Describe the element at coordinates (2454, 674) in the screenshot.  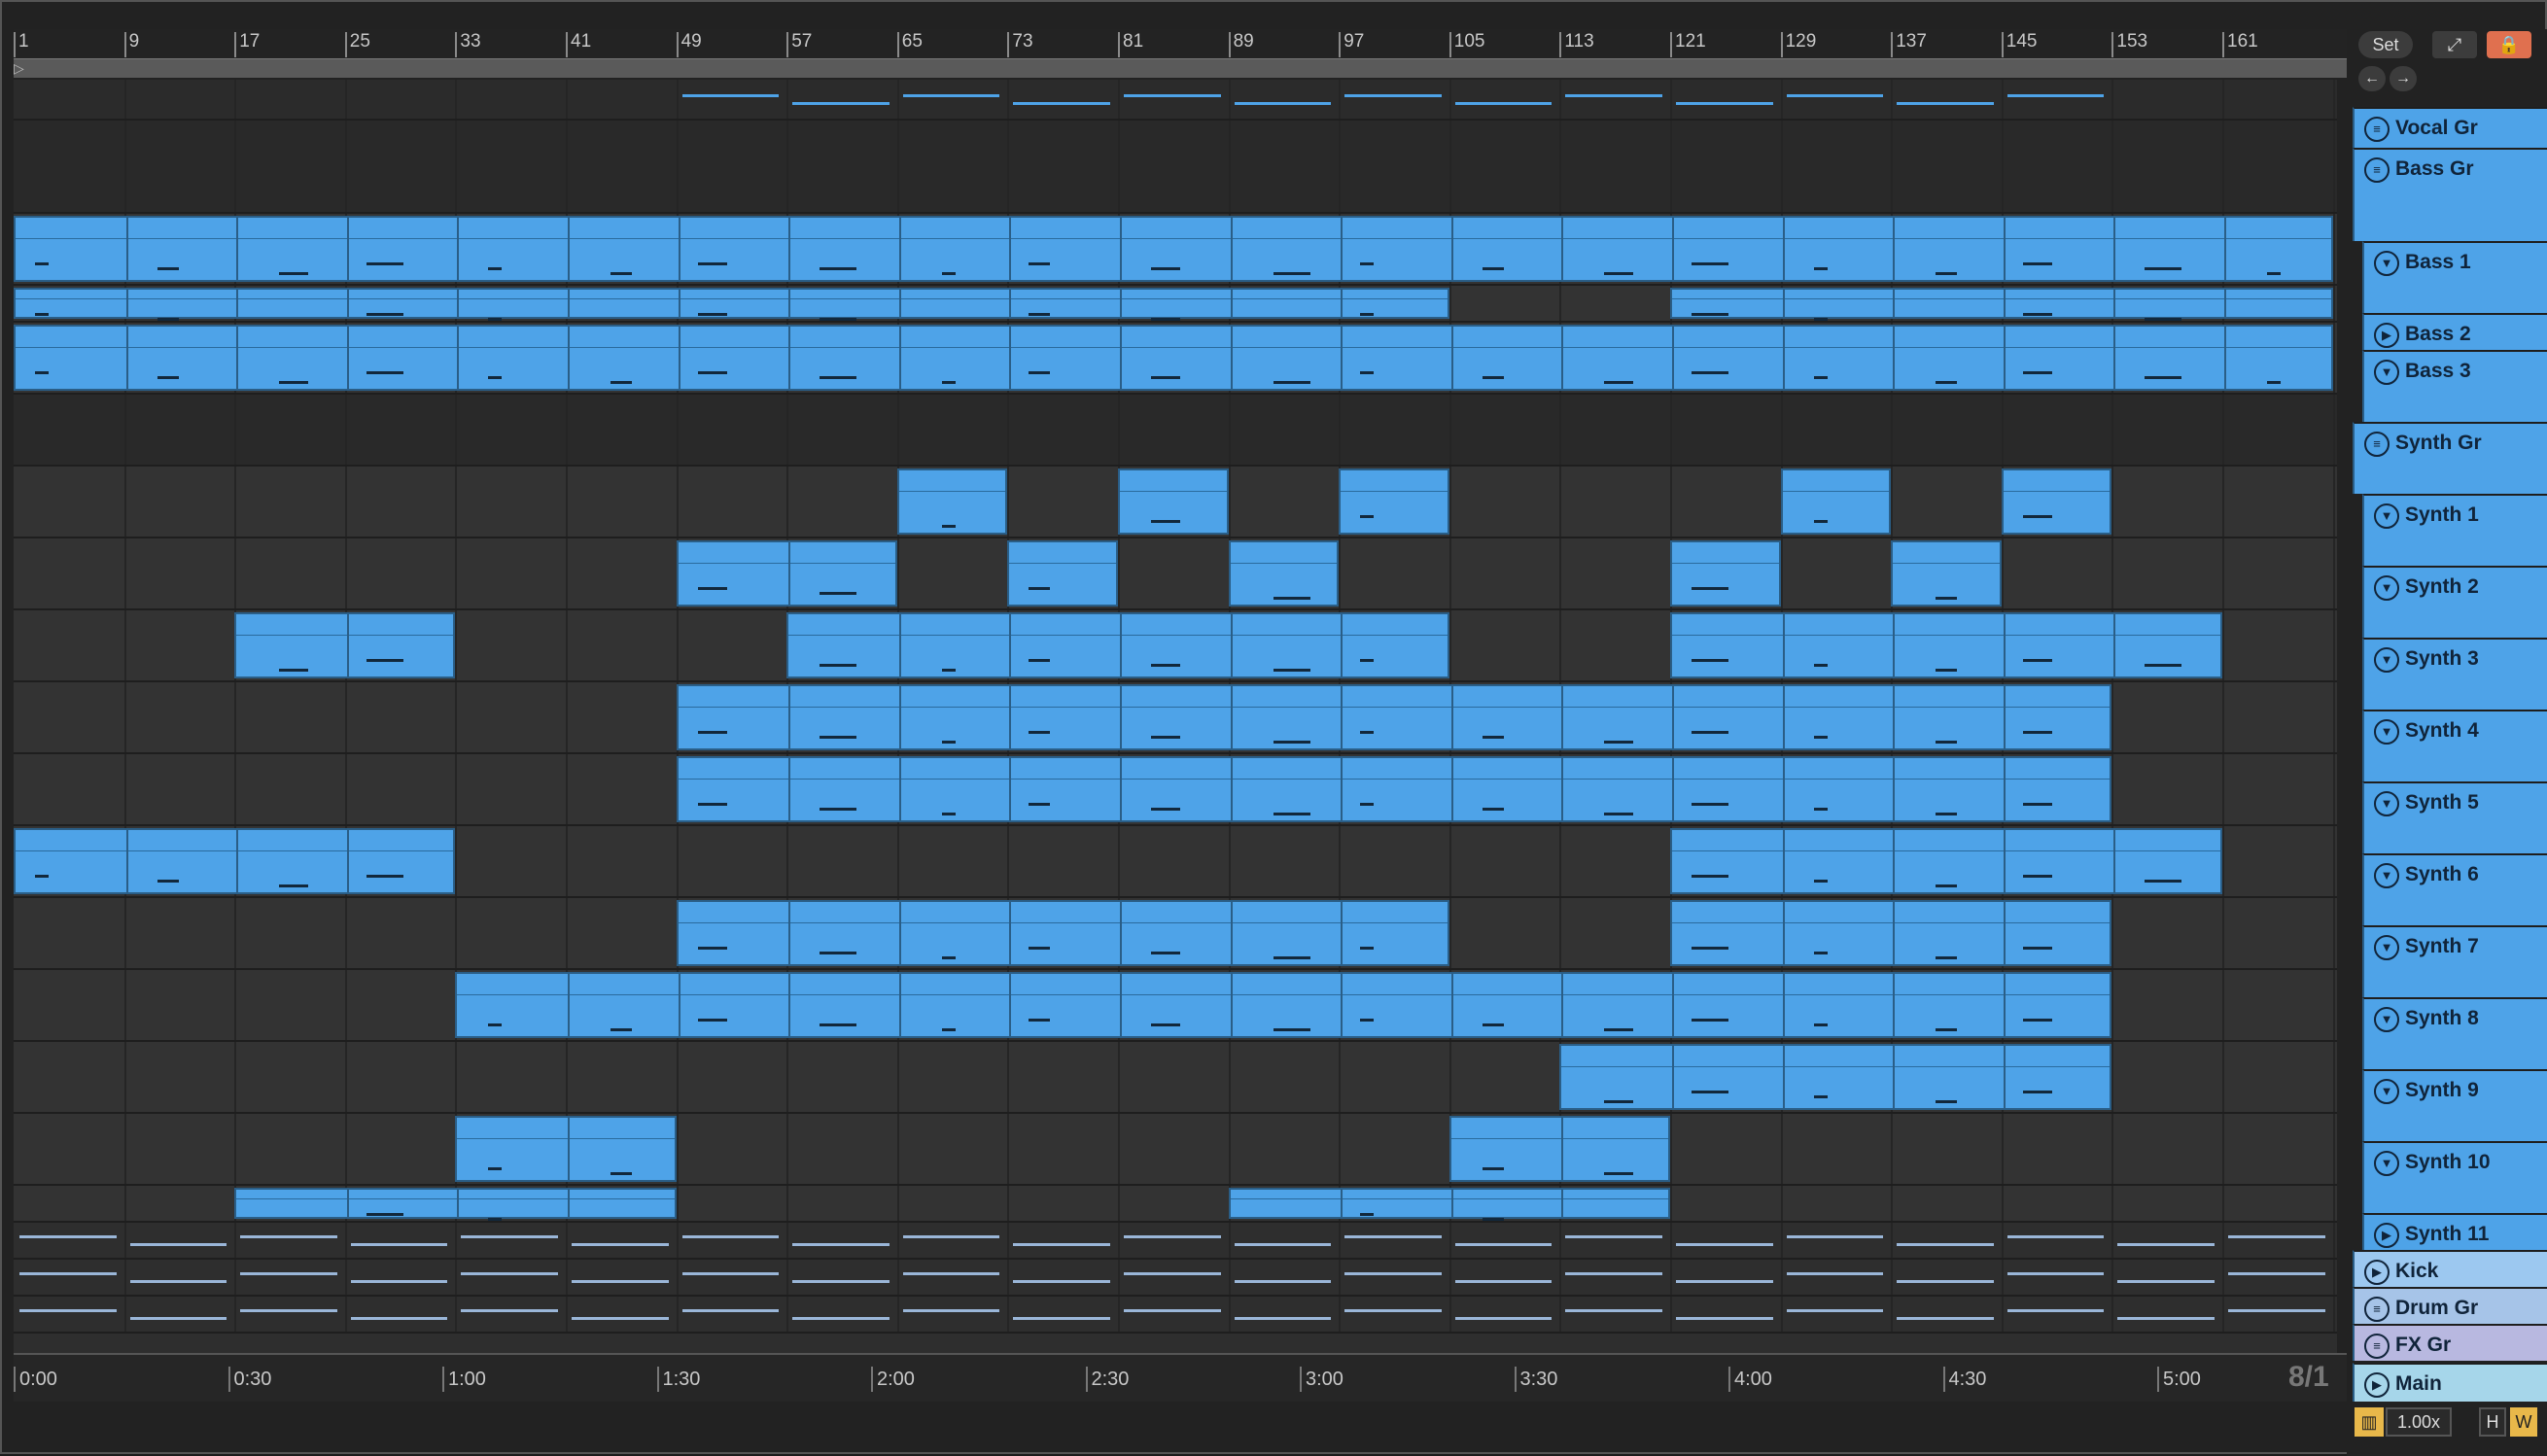
I see `track-header-synth-3: ▼ Synth 3` at that location.